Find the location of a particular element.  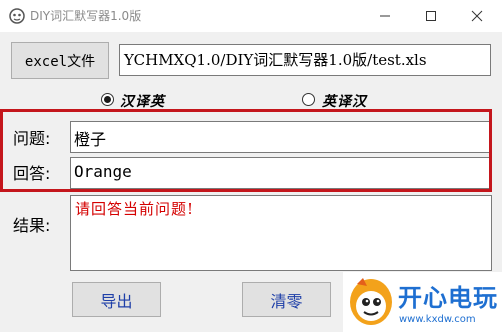

file-path-field: YCHMXQ1.0/DIY词汇默写器1.0版/test.xls is located at coordinates (305, 60).